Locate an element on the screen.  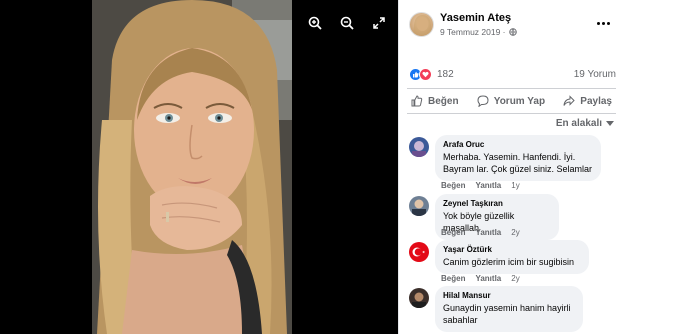
like-button: Beğen is located at coordinates (435, 101).